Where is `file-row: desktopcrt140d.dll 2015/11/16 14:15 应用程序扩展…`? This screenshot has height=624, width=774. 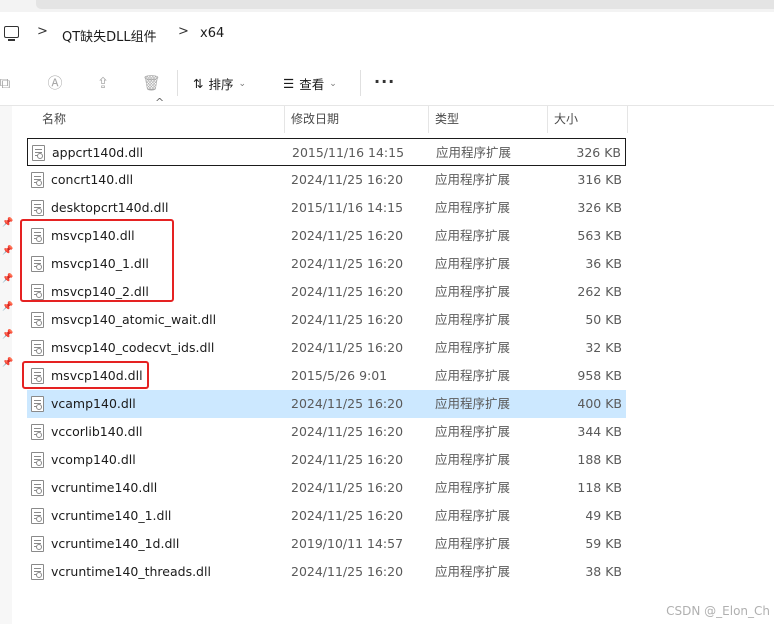 file-row: desktopcrt140d.dll 2015/11/16 14:15 应用程序扩展… is located at coordinates (326, 208).